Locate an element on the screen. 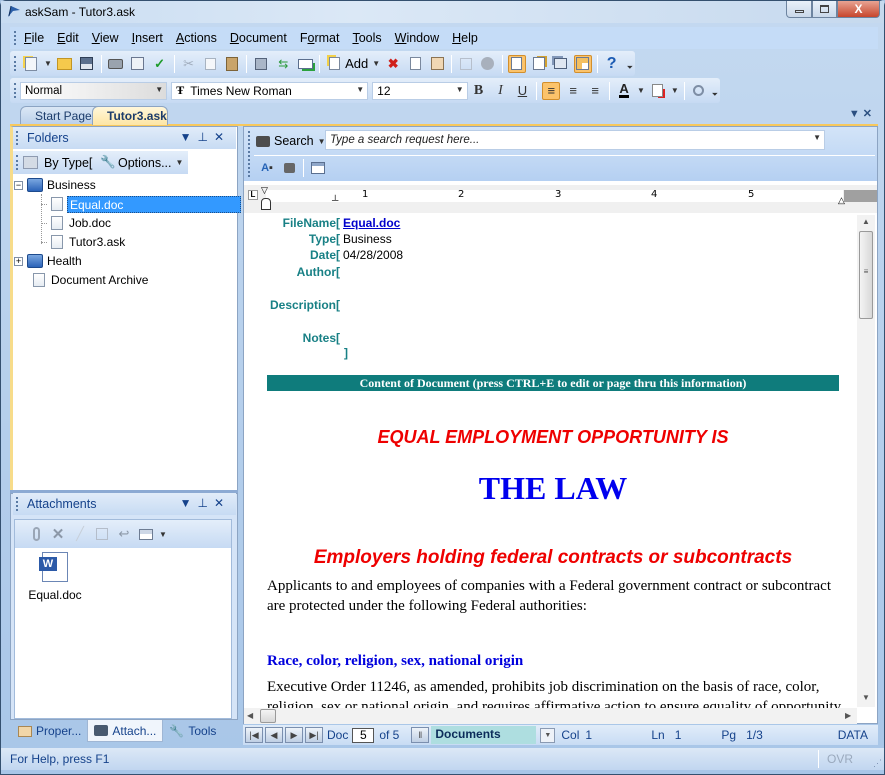 The height and width of the screenshot is (775, 885). new-dropdown-icon: ▼ is located at coordinates (48, 63).